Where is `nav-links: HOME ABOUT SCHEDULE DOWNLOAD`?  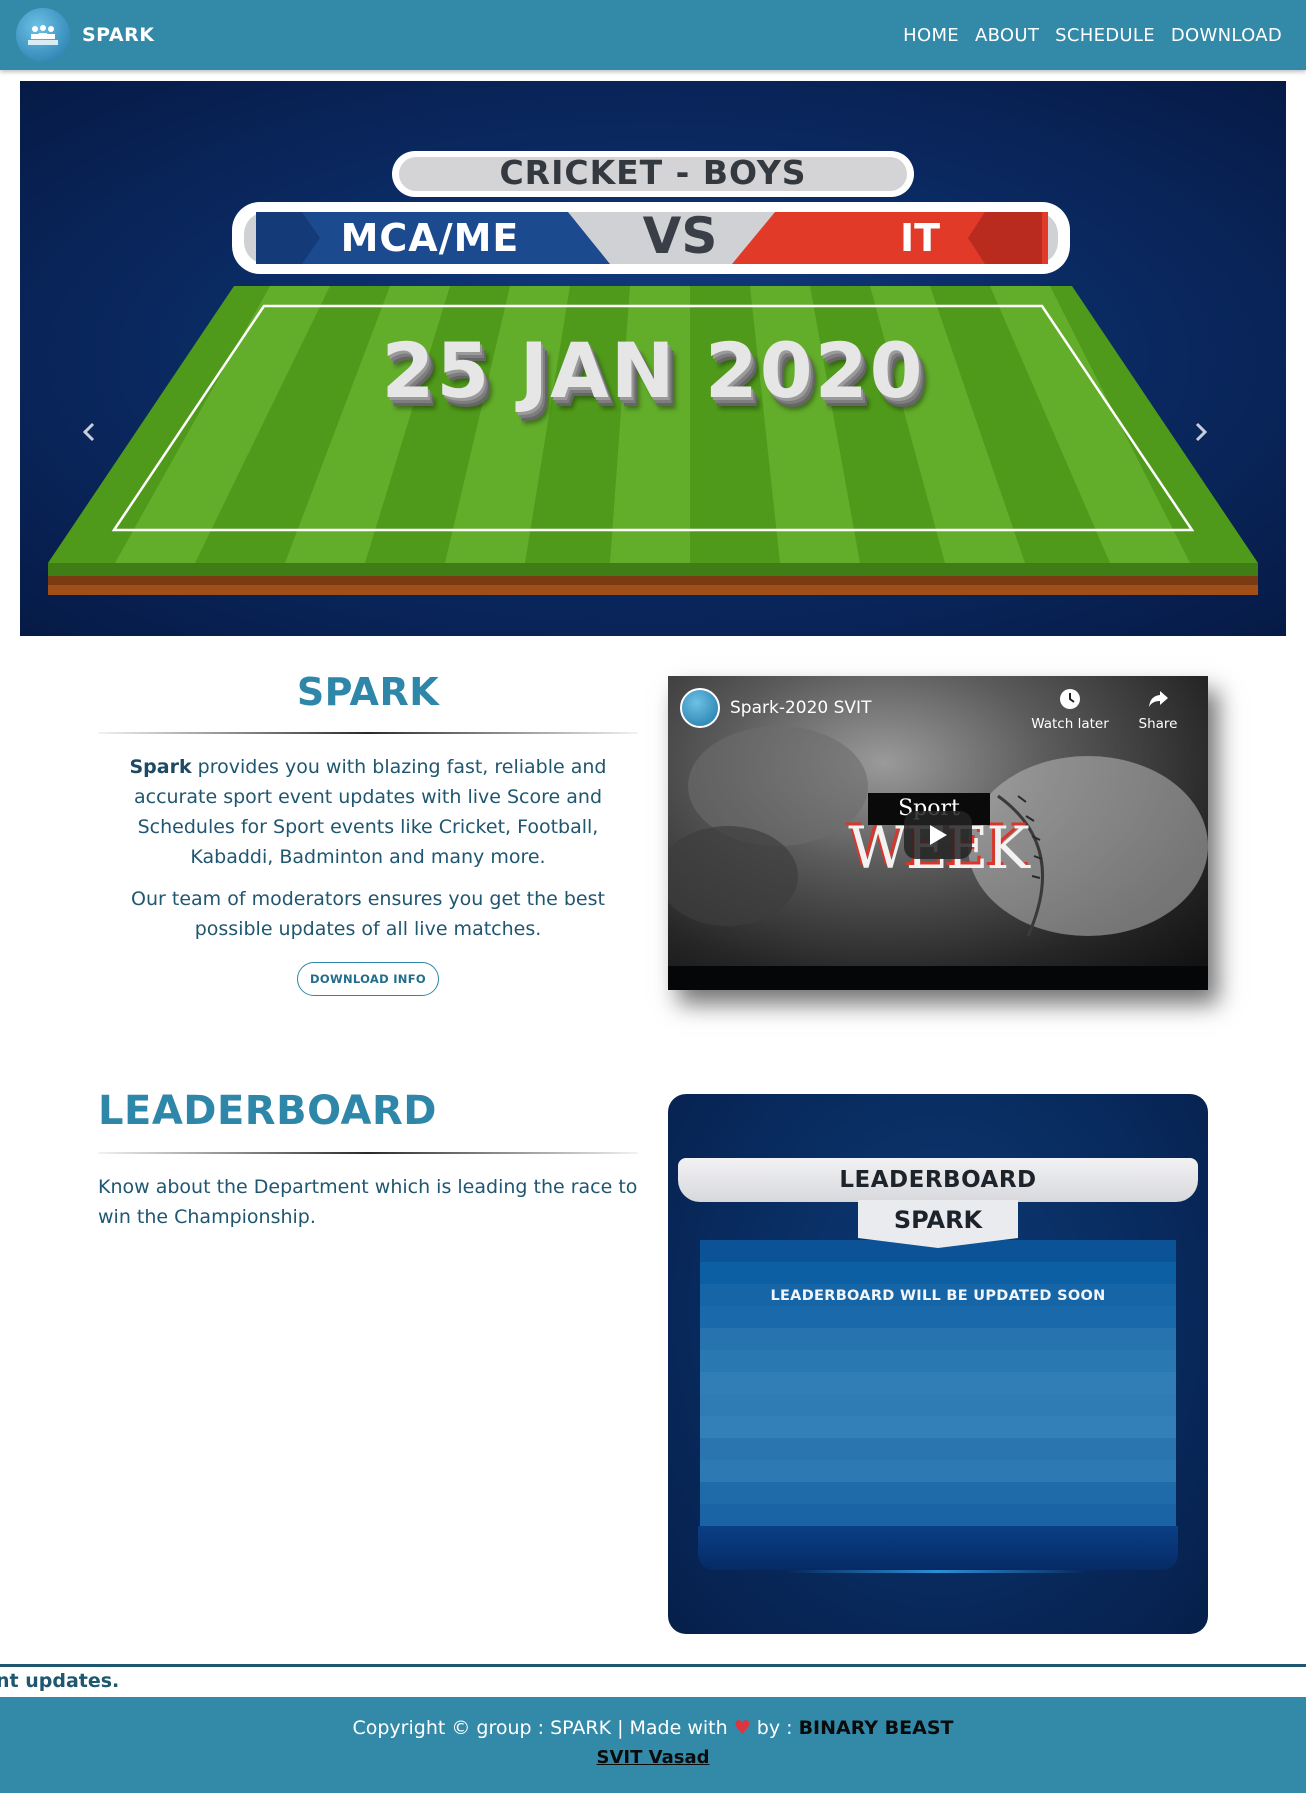 nav-links: HOME ABOUT SCHEDULE DOWNLOAD is located at coordinates (1092, 35).